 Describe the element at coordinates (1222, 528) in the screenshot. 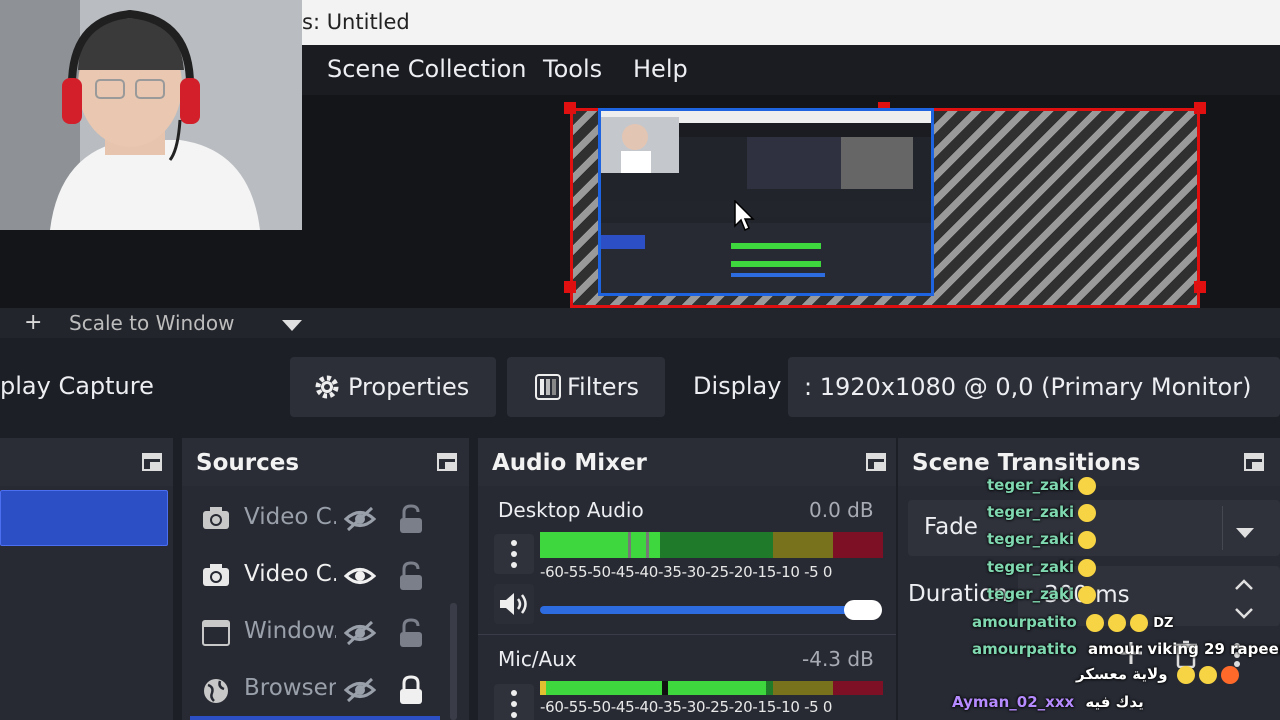

I see `select-separator` at that location.